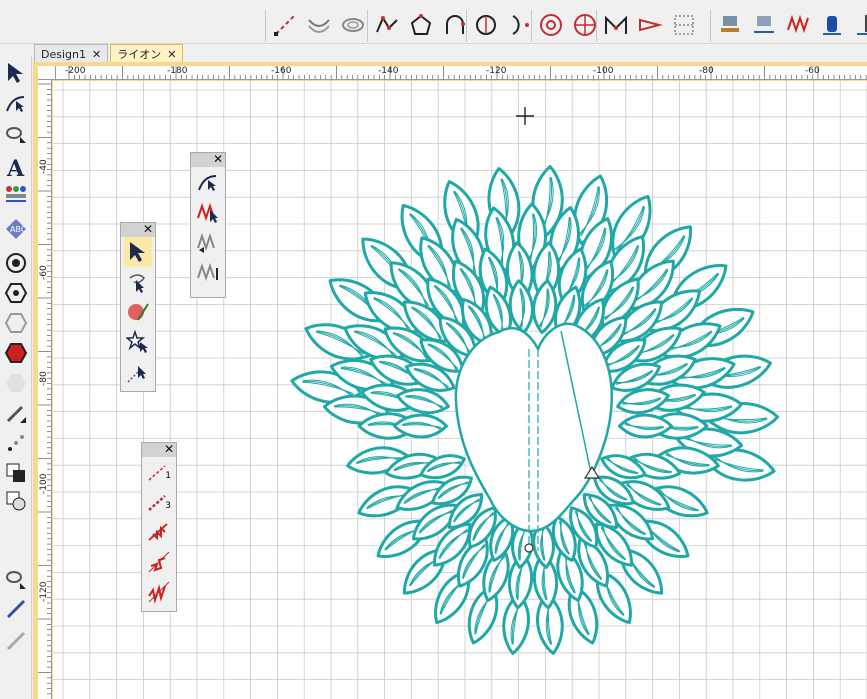 The height and width of the screenshot is (699, 867). Describe the element at coordinates (45, 389) in the screenshot. I see `vertical-ruler: -40 -60 -80 -100 -120` at that location.